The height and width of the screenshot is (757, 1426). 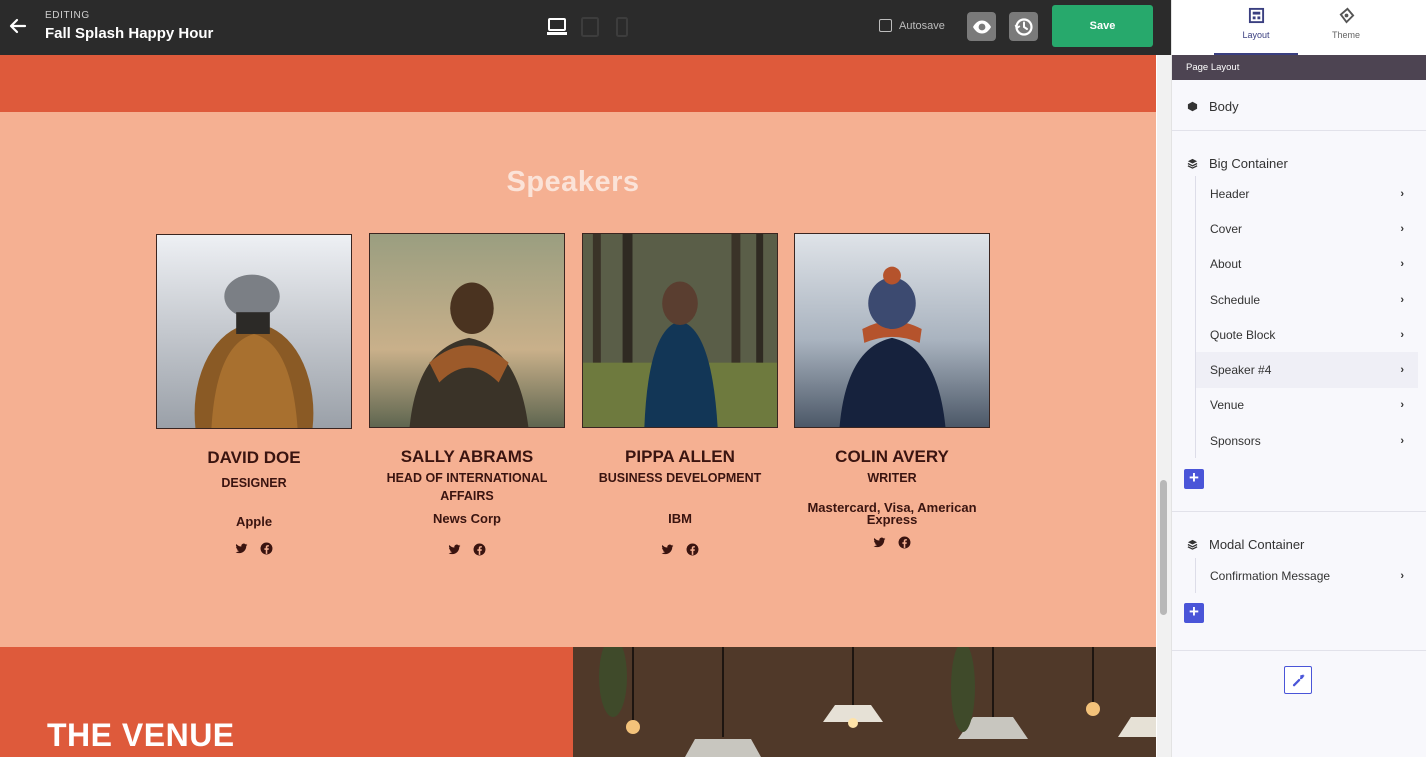 I want to click on speaker-card: PIPPA ALLEN BUSINESS DEVELOPMENT IBM, so click(x=680, y=394).